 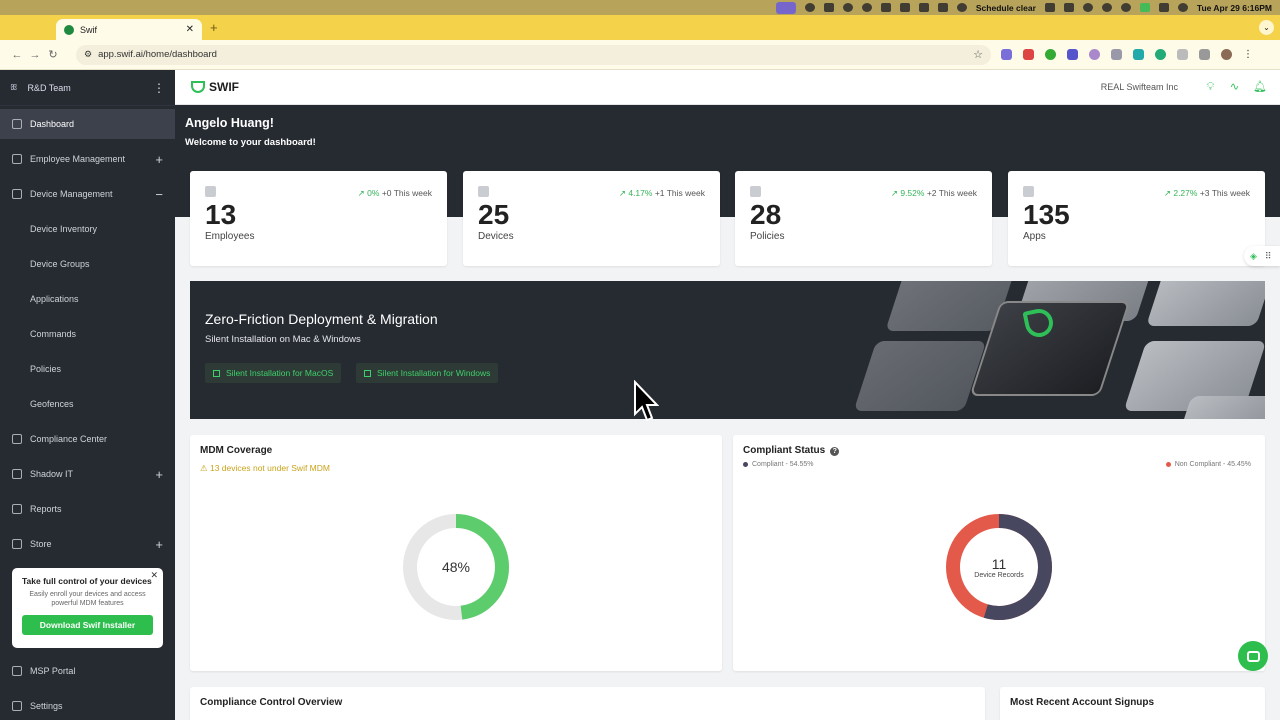 What do you see at coordinates (53, 334) in the screenshot?
I see `sidebar-subitem-commands: Commands` at bounding box center [53, 334].